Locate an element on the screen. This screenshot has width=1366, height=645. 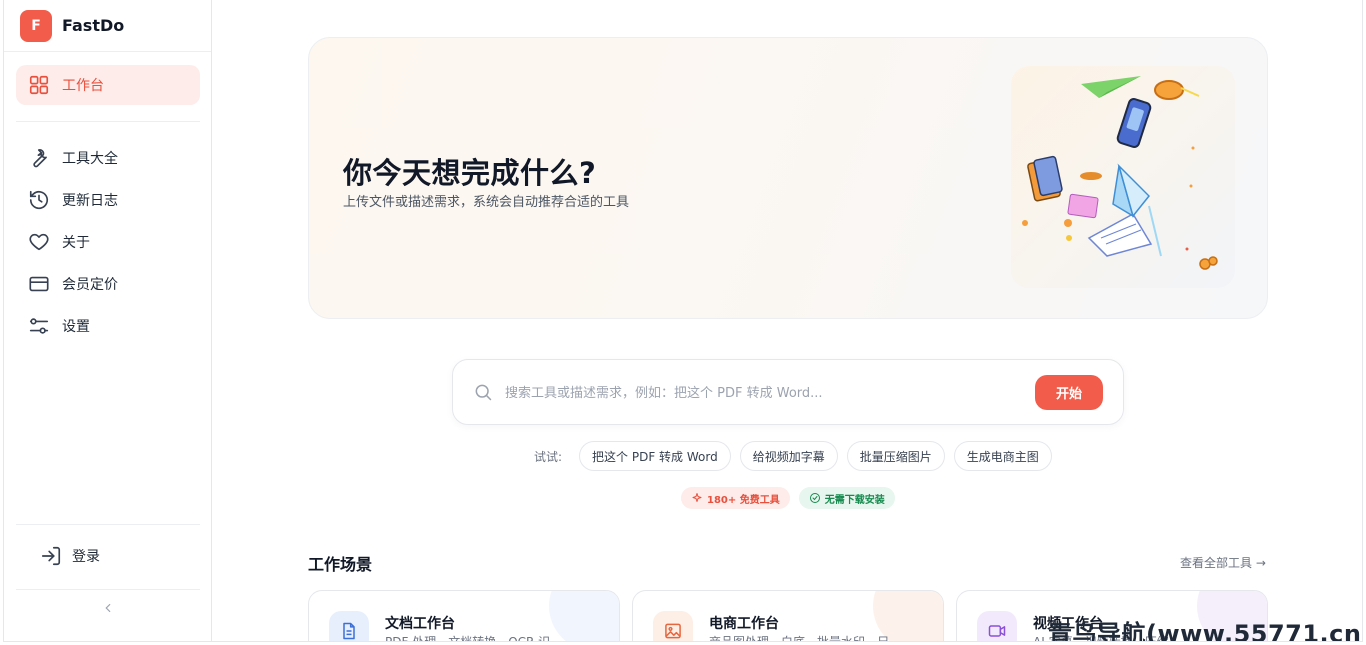
chevron-left-icon is located at coordinates (108, 608).